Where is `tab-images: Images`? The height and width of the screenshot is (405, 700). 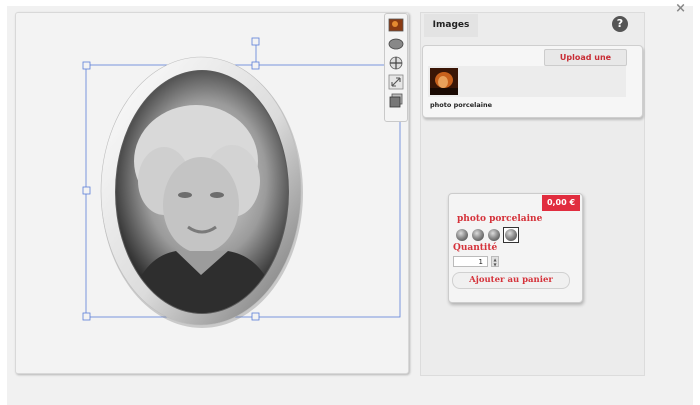 tab-images: Images is located at coordinates (451, 25).